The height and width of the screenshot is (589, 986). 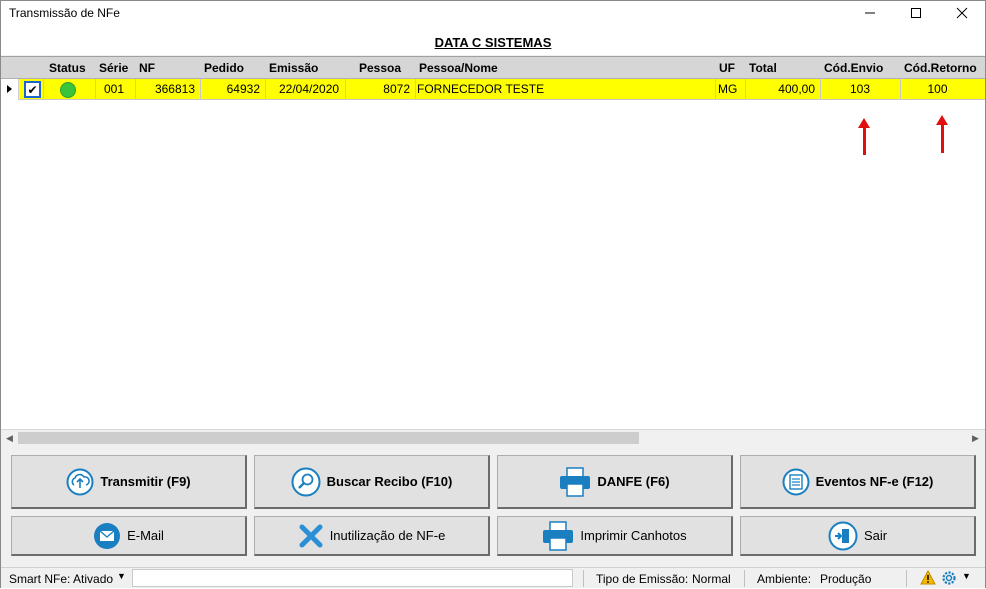 What do you see at coordinates (352, 578) in the screenshot?
I see `status-message-field` at bounding box center [352, 578].